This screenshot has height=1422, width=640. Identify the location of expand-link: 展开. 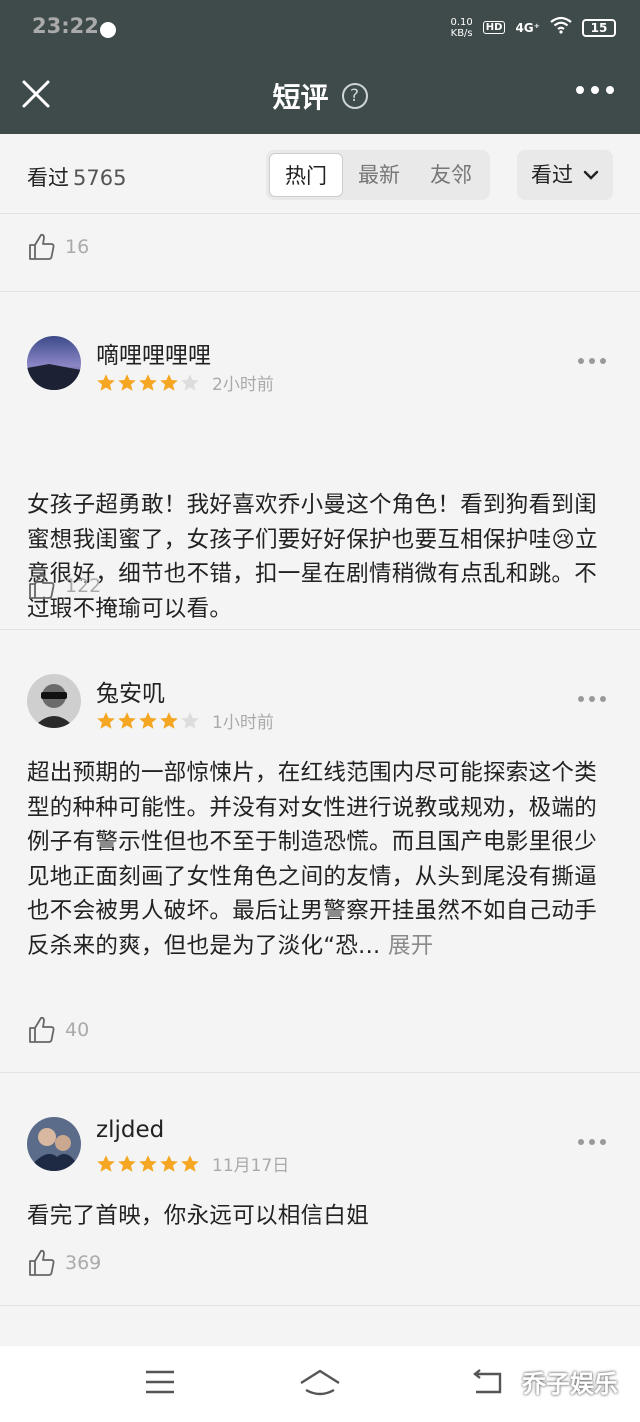
(411, 946).